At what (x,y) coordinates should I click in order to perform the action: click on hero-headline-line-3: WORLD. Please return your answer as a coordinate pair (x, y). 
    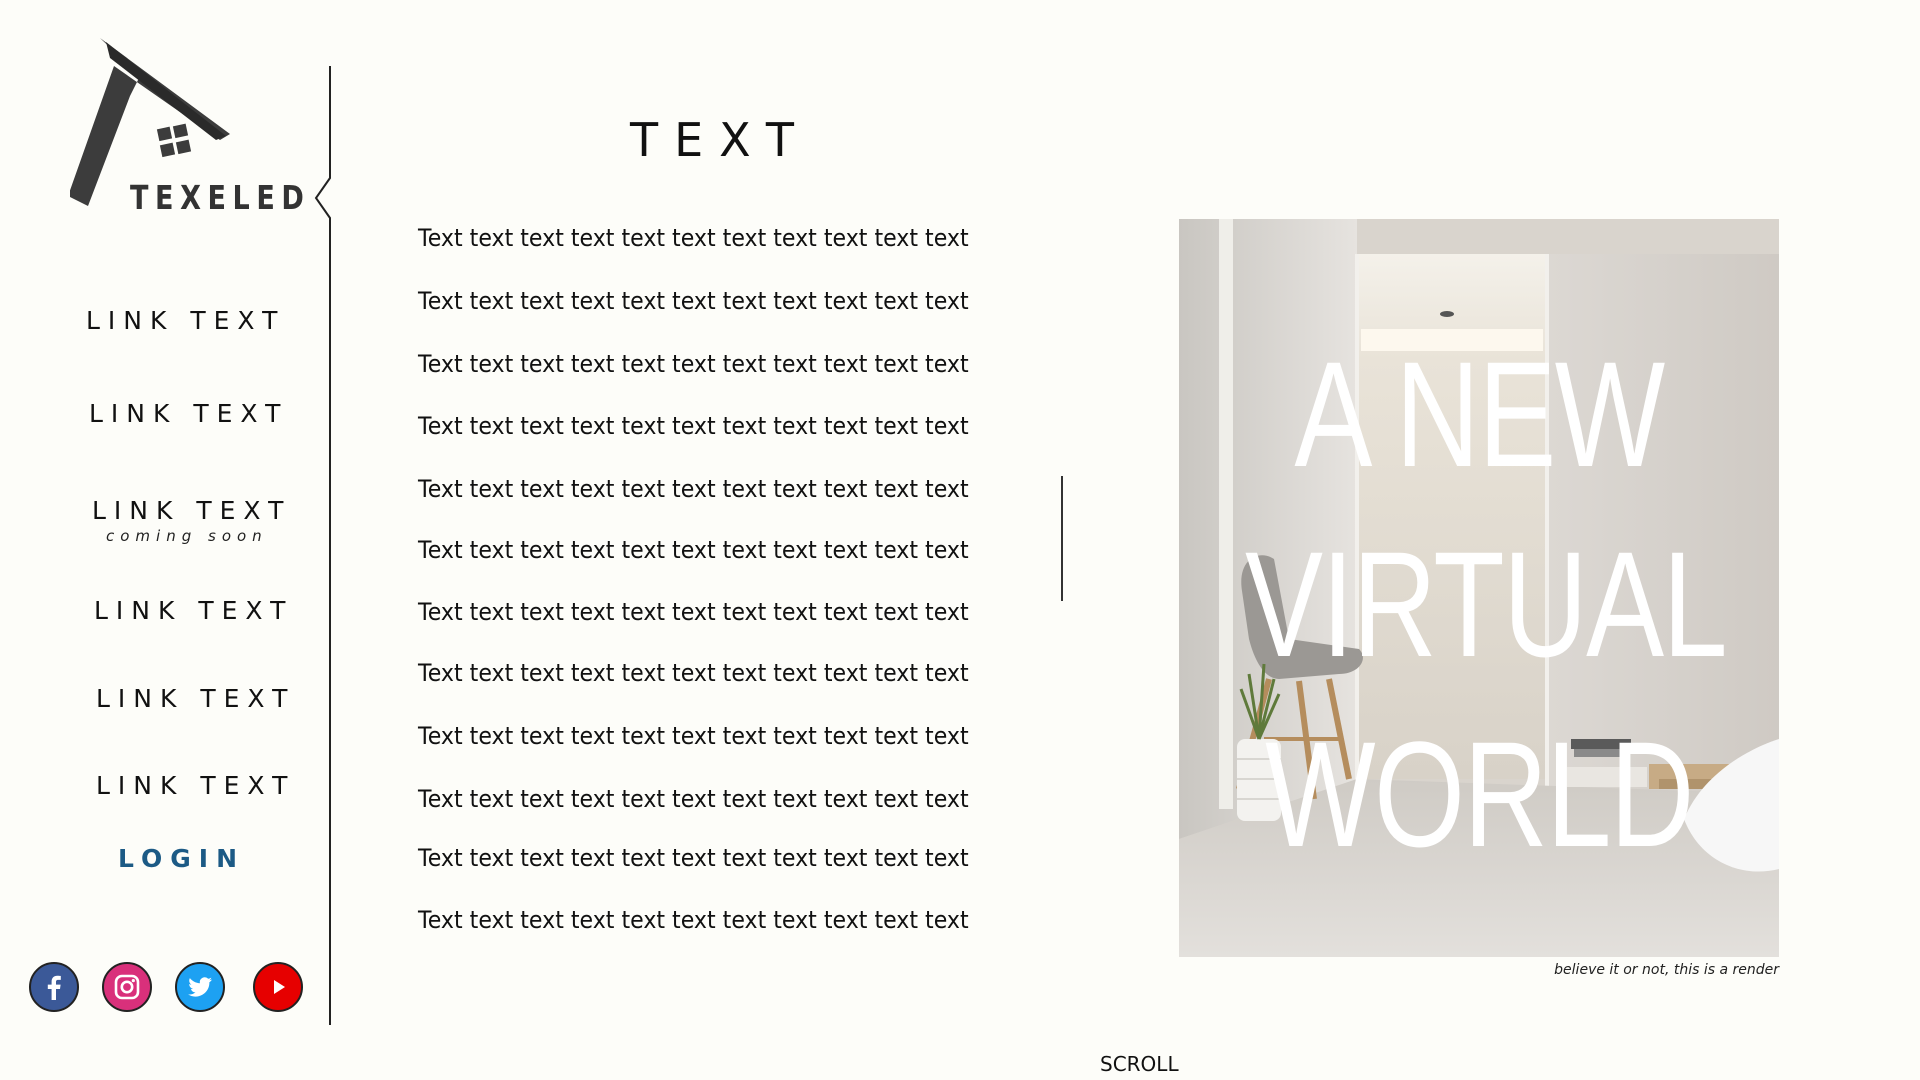
    Looking at the image, I should click on (1479, 794).